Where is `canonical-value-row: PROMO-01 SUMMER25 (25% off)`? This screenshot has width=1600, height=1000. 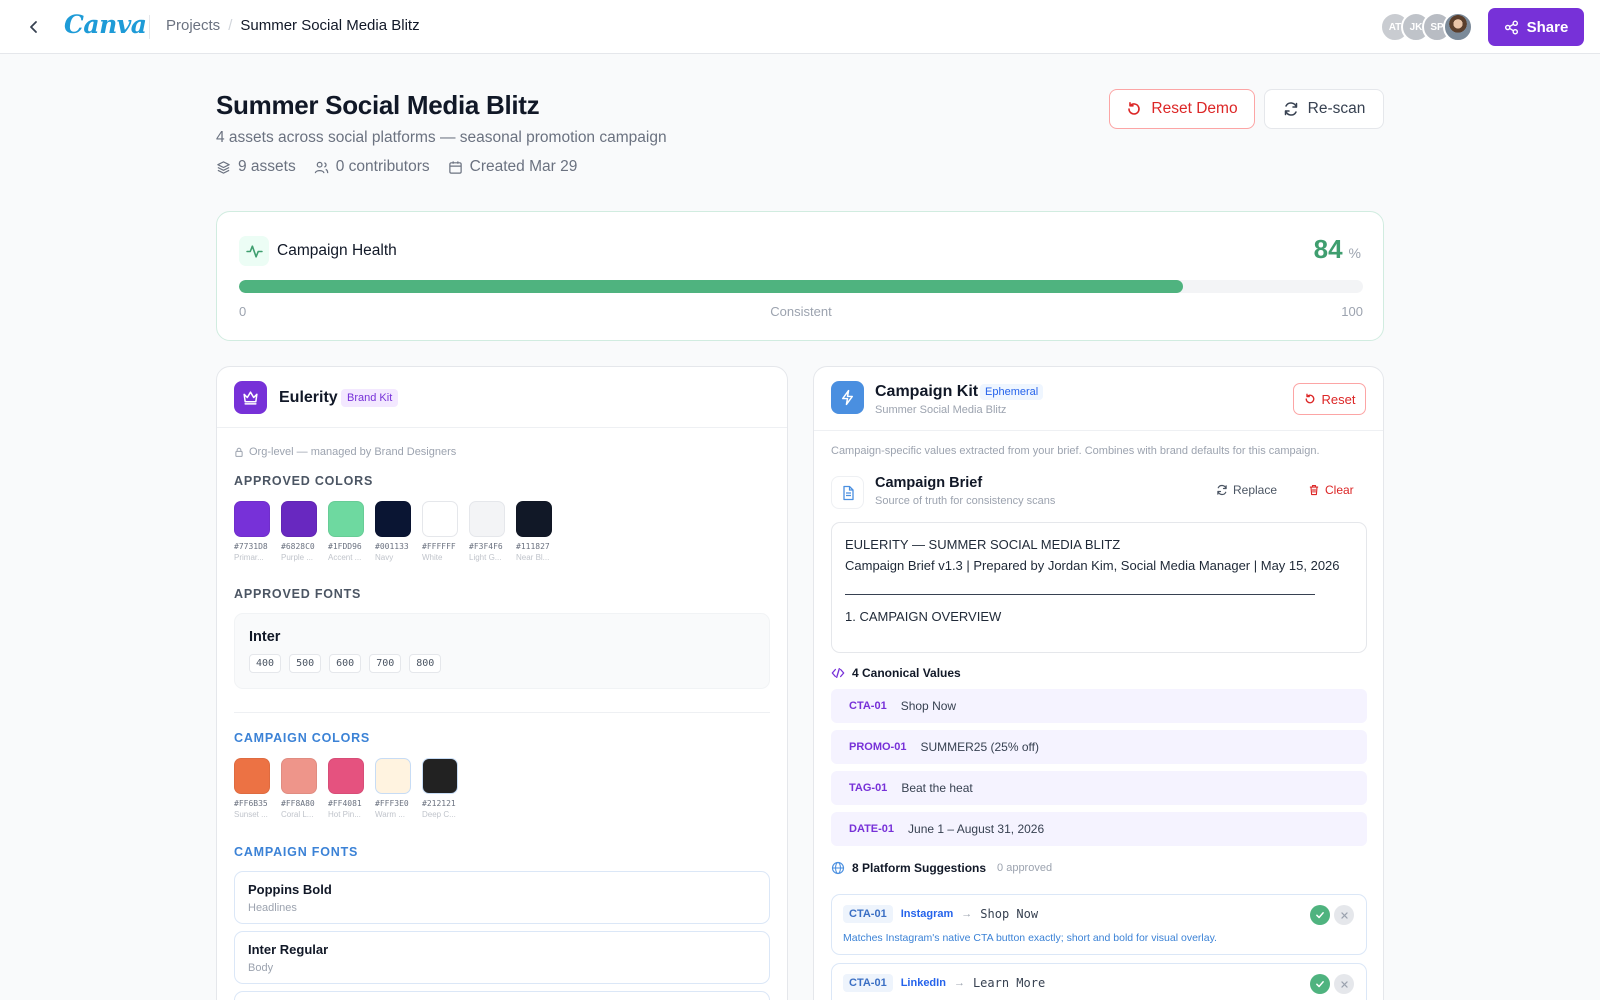
canonical-value-row: PROMO-01 SUMMER25 (25% off) is located at coordinates (1099, 747).